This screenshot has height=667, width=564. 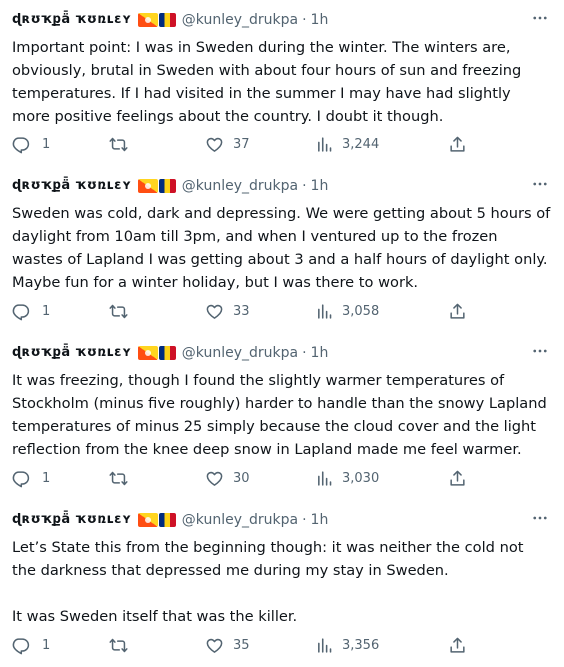 I want to click on view-count: 3,244, so click(x=361, y=144).